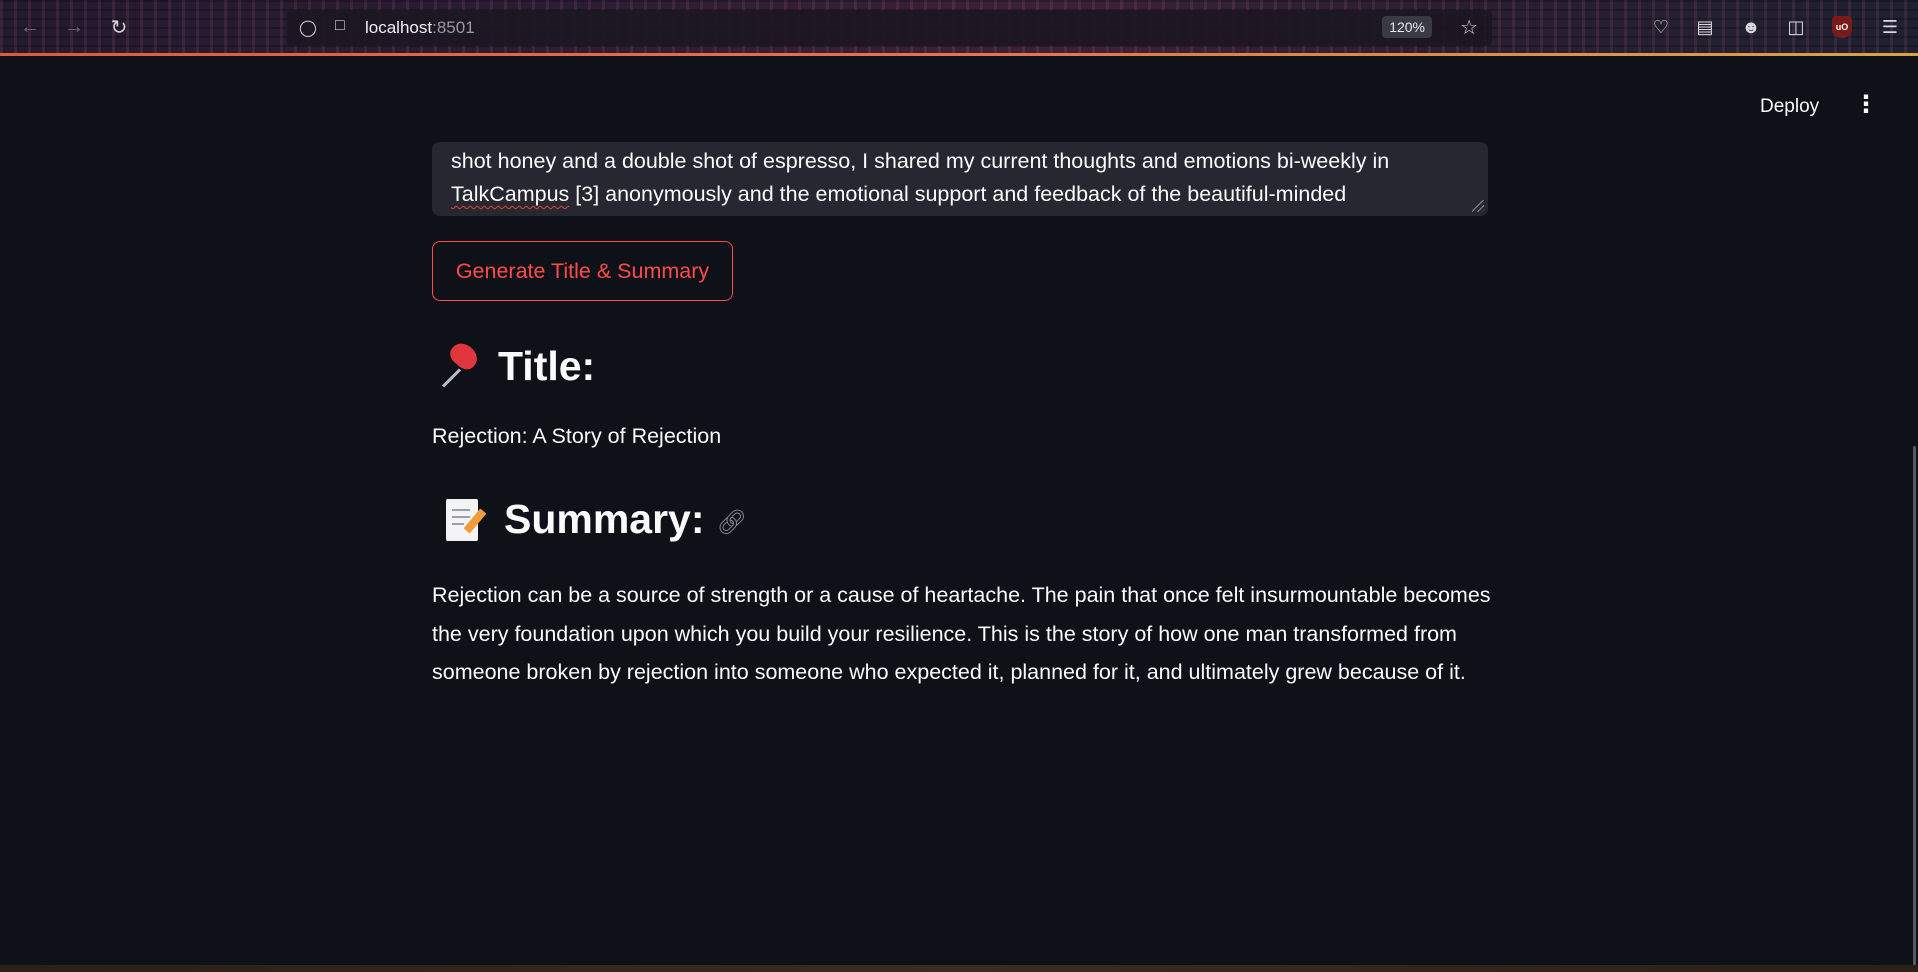  I want to click on url-host: localhost, so click(399, 27).